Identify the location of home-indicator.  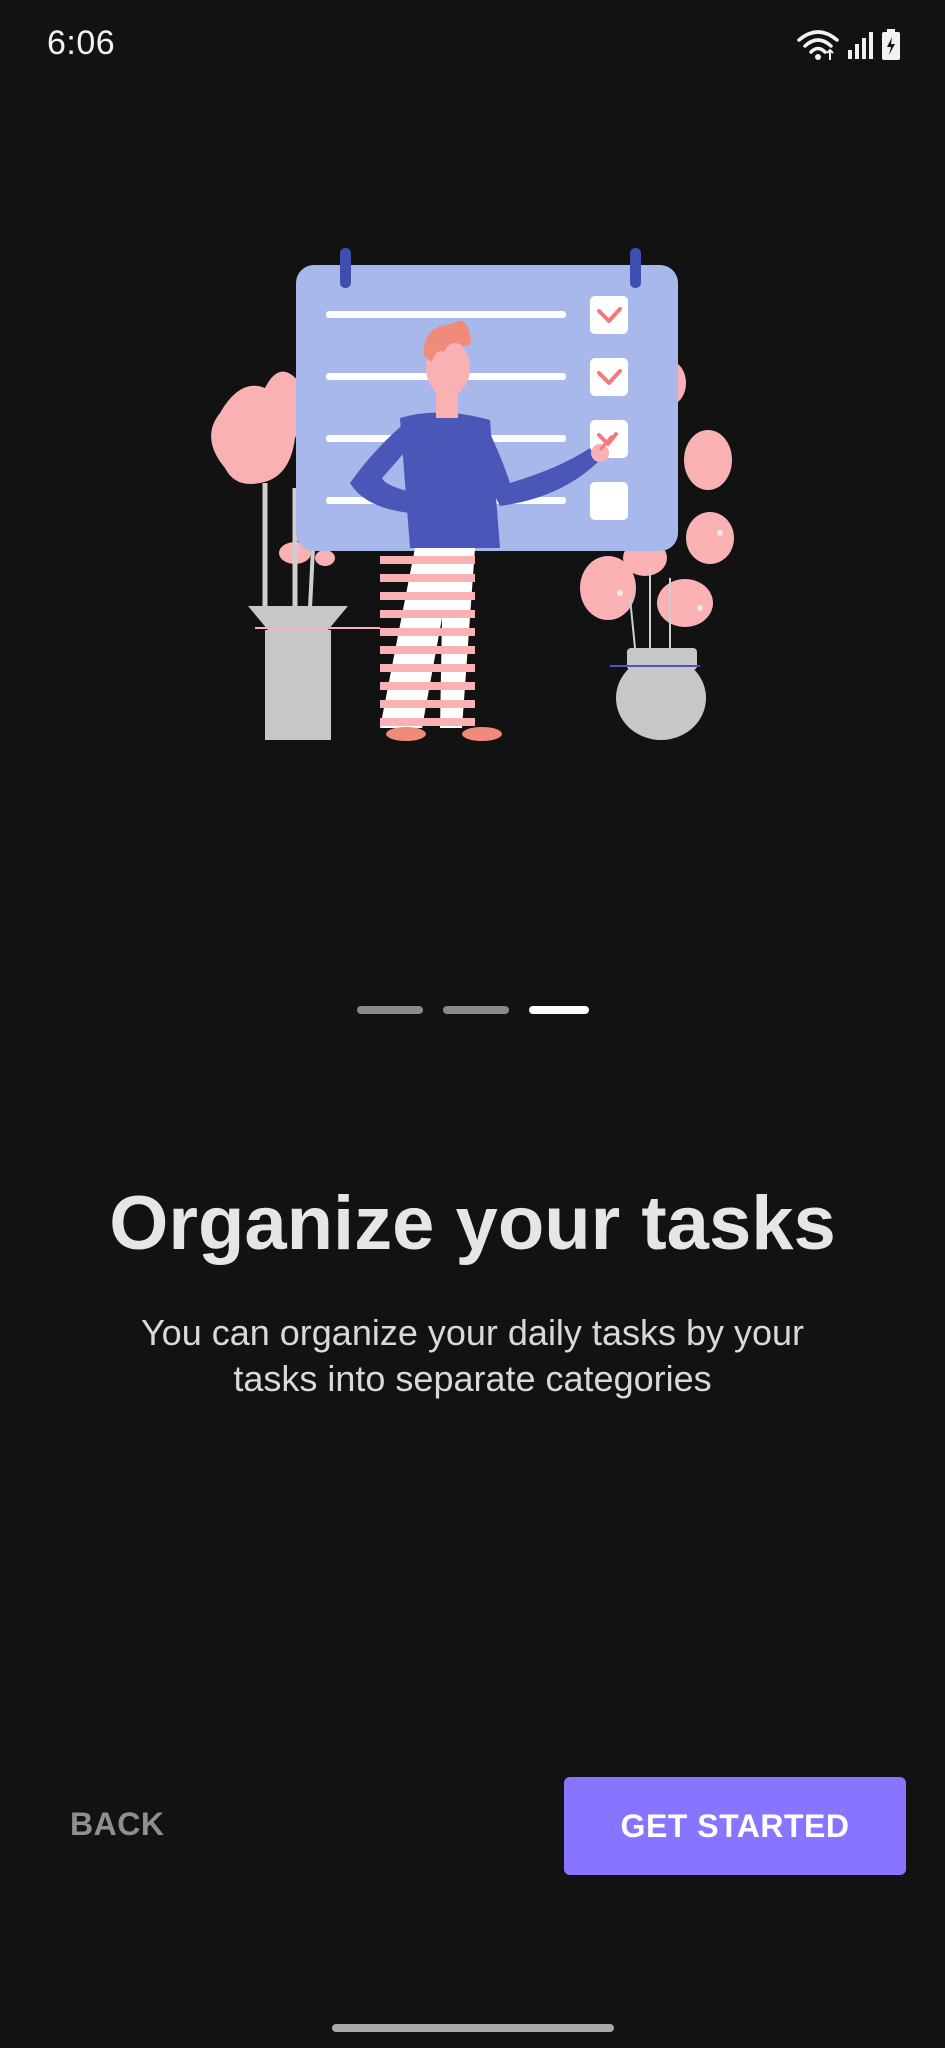
(473, 2028).